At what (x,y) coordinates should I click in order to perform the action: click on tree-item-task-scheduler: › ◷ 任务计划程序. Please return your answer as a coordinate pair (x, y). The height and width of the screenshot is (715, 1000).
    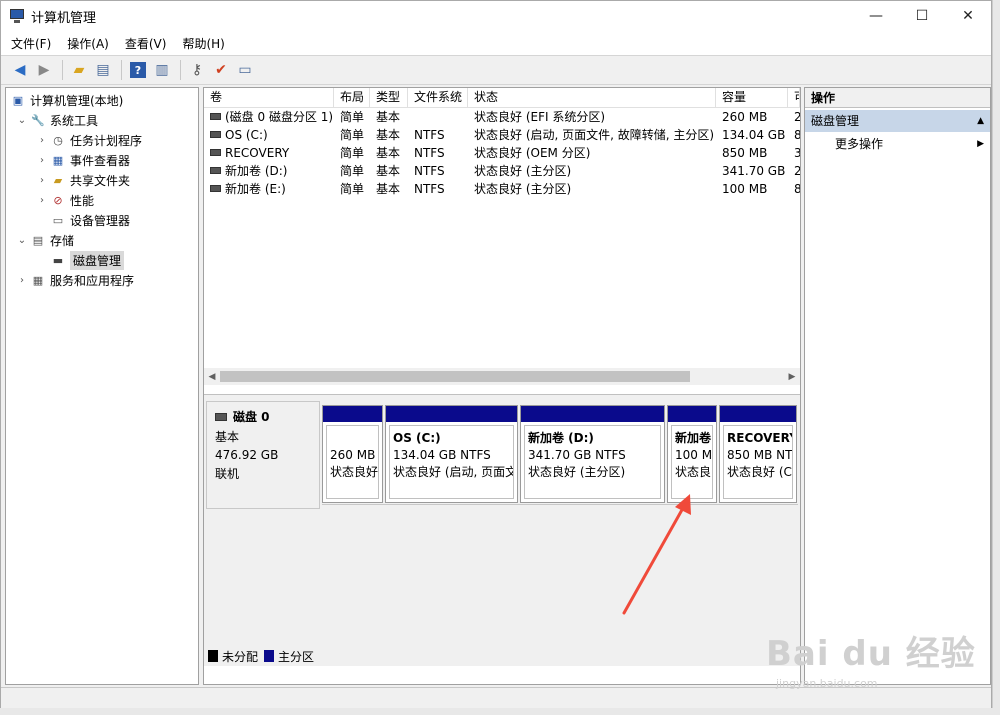
    Looking at the image, I should click on (102, 140).